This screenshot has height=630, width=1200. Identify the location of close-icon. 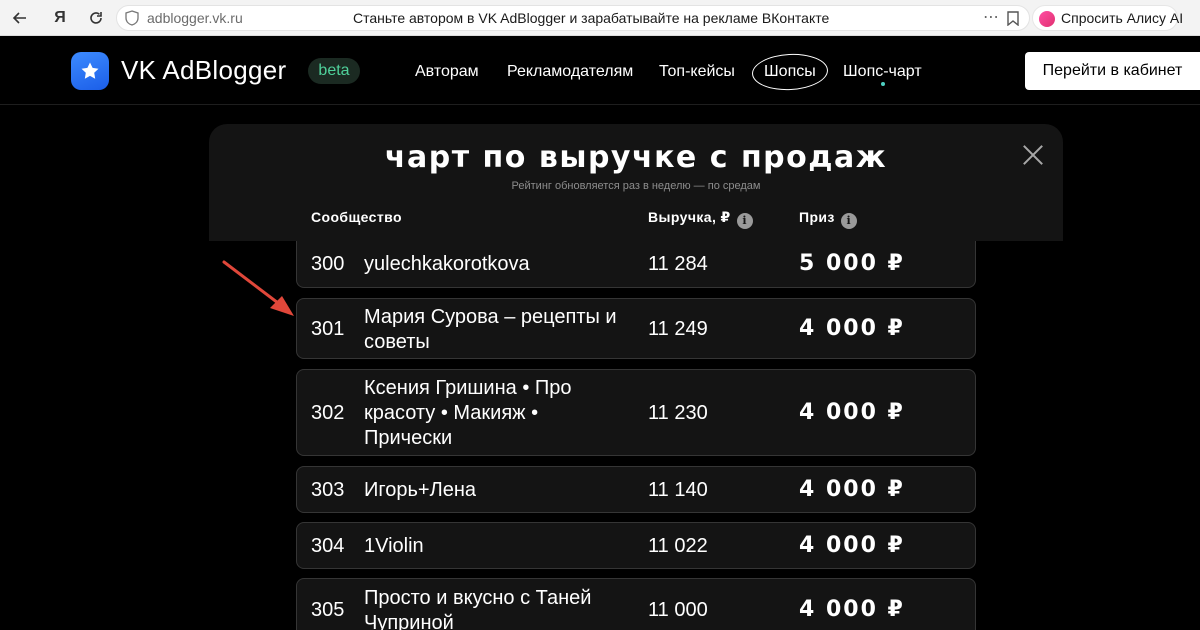
(1033, 155).